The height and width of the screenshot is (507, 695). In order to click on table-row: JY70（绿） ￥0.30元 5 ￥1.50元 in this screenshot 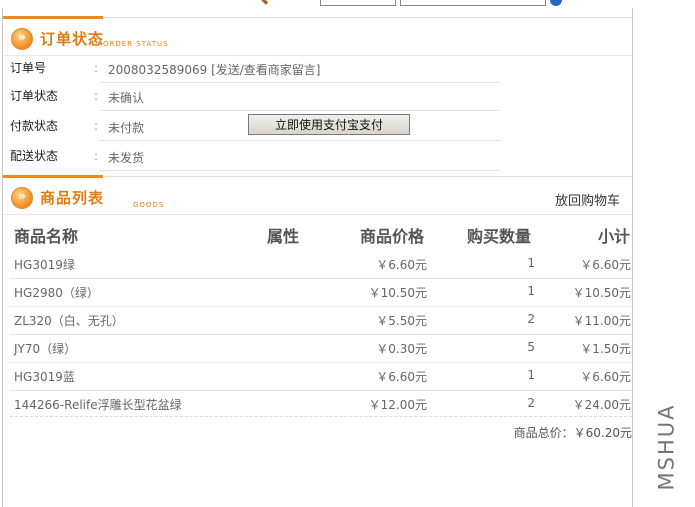, I will do `click(321, 349)`.